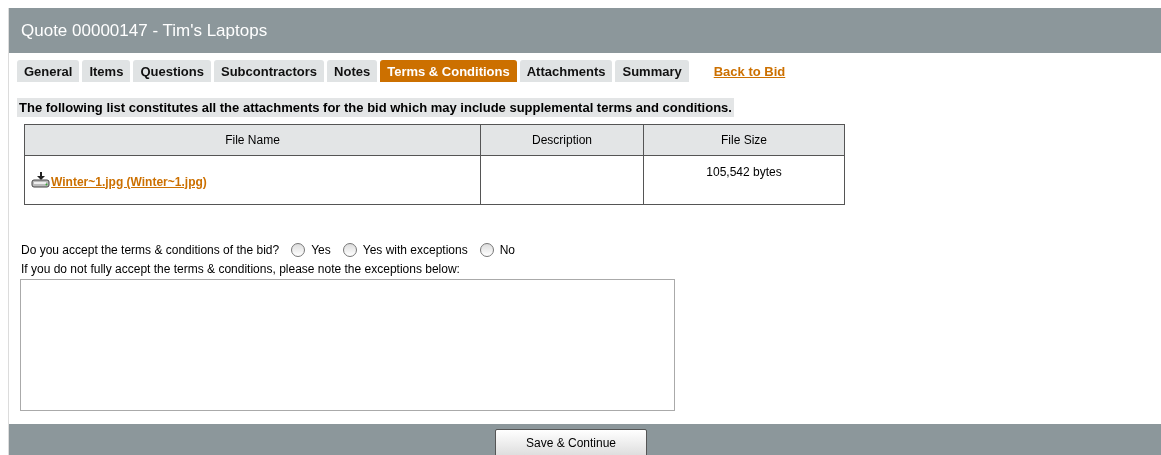 The width and height of the screenshot is (1161, 455). I want to click on column-header: File Size, so click(744, 140).